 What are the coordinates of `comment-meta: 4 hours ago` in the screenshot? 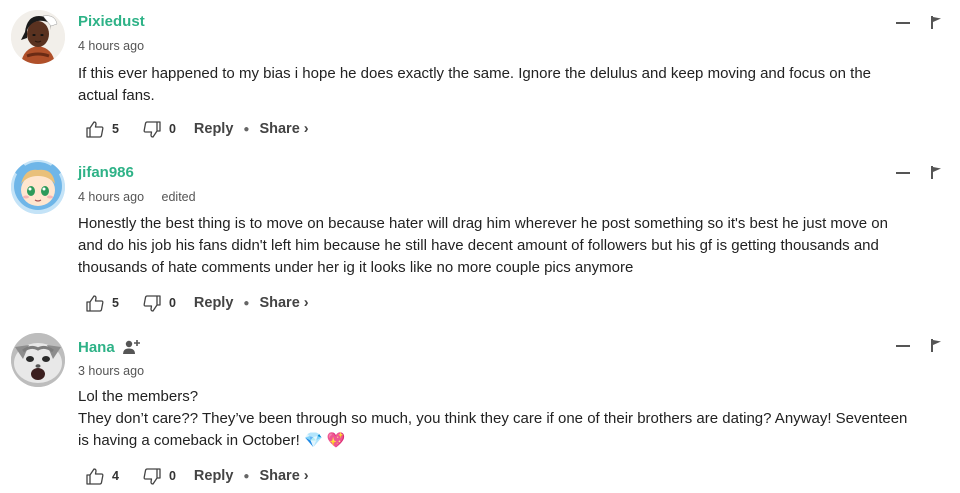 It's located at (111, 46).